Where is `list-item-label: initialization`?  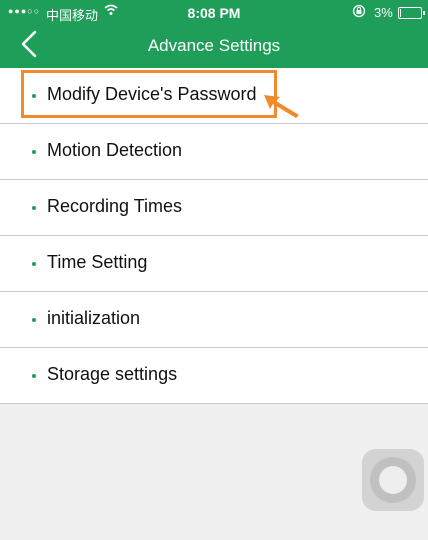
list-item-label: initialization is located at coordinates (94, 318).